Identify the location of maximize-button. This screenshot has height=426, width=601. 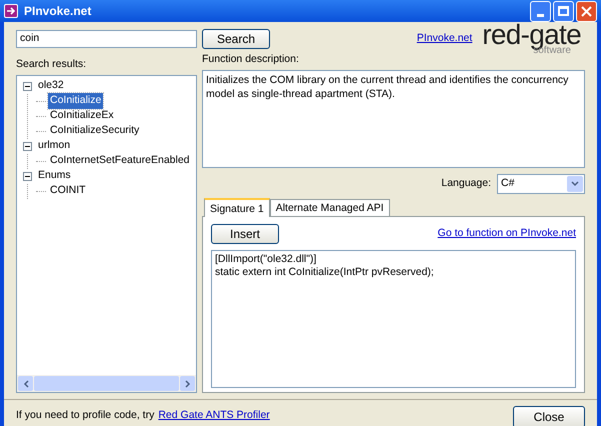
(563, 11).